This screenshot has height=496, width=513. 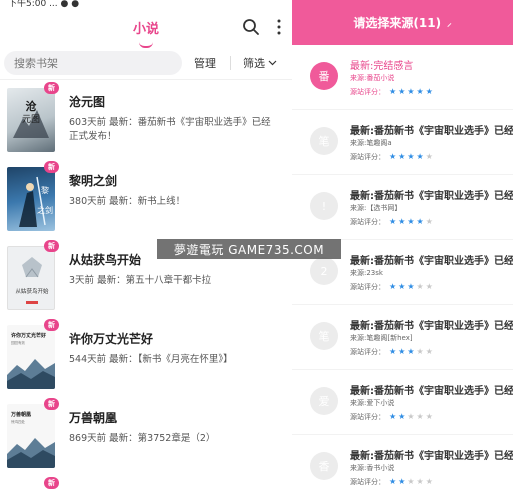 What do you see at coordinates (146, 119) in the screenshot?
I see `book-item: 沧 元图 新 沧元图 603天前 最新：番茄新书《宇宙职业选手》已经正式发布！` at bounding box center [146, 119].